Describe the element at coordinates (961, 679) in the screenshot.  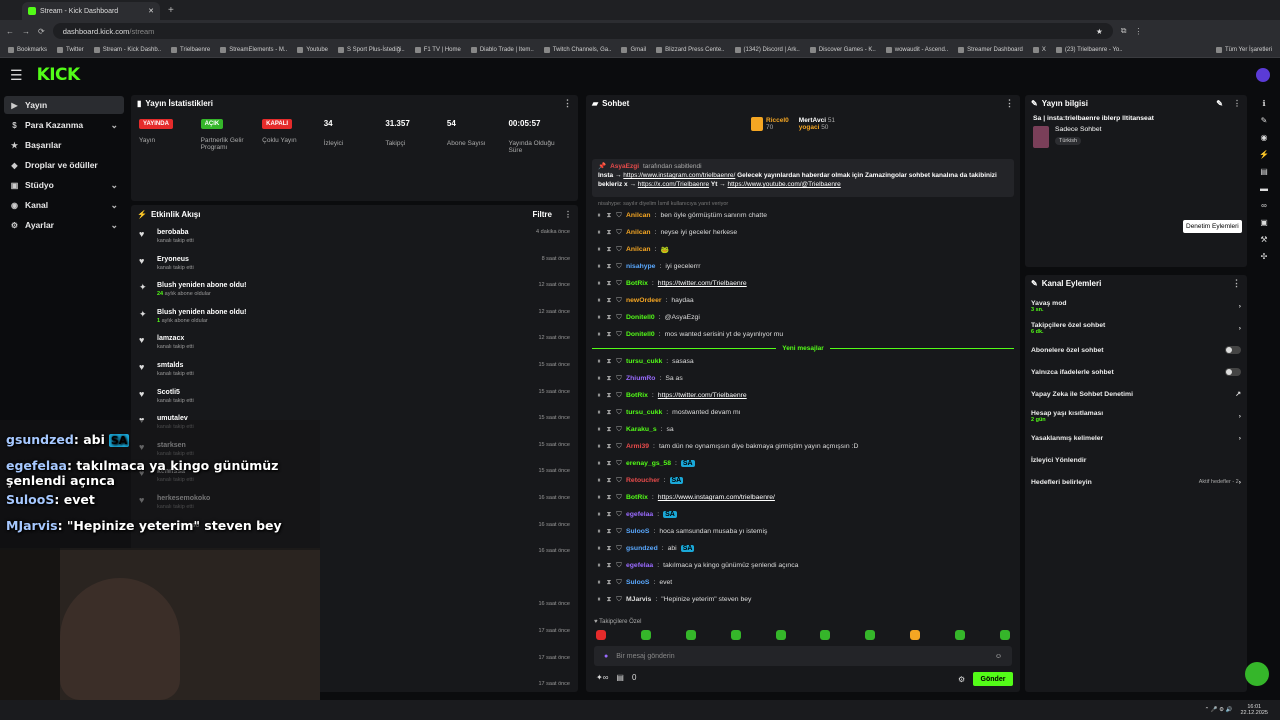
I see `chat-settings-icon: ⚙` at that location.